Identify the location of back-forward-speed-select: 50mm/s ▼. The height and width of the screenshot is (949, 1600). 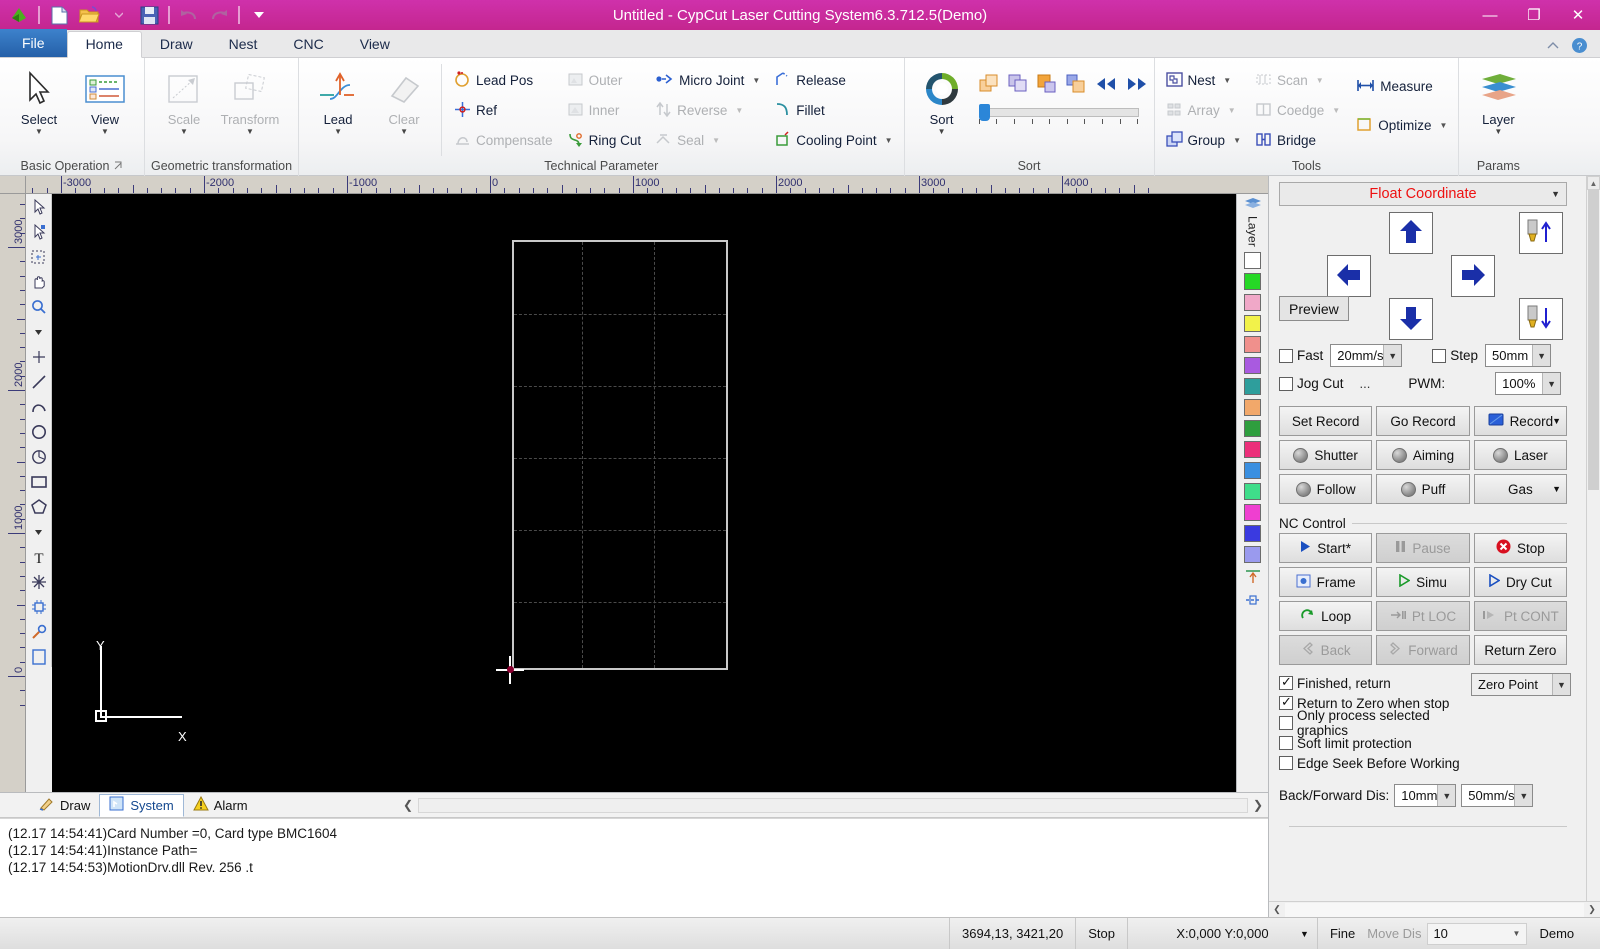
(1497, 795).